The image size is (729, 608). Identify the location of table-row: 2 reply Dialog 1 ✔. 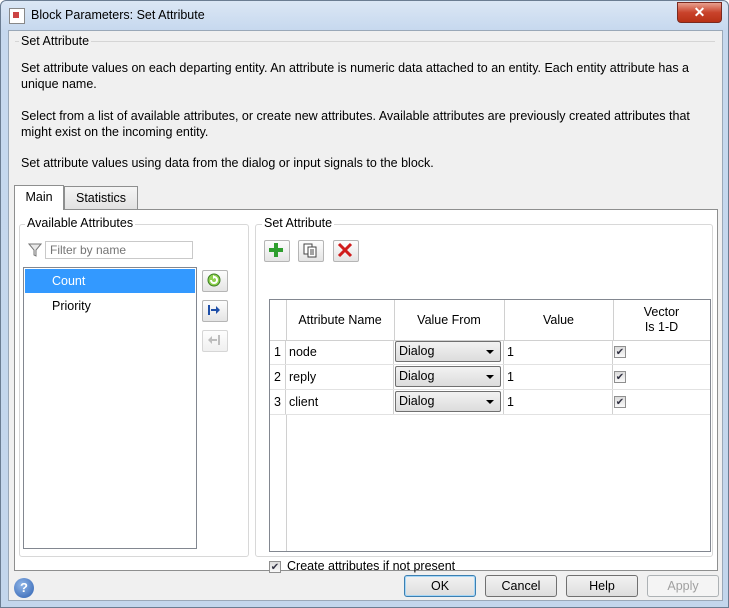
(490, 377).